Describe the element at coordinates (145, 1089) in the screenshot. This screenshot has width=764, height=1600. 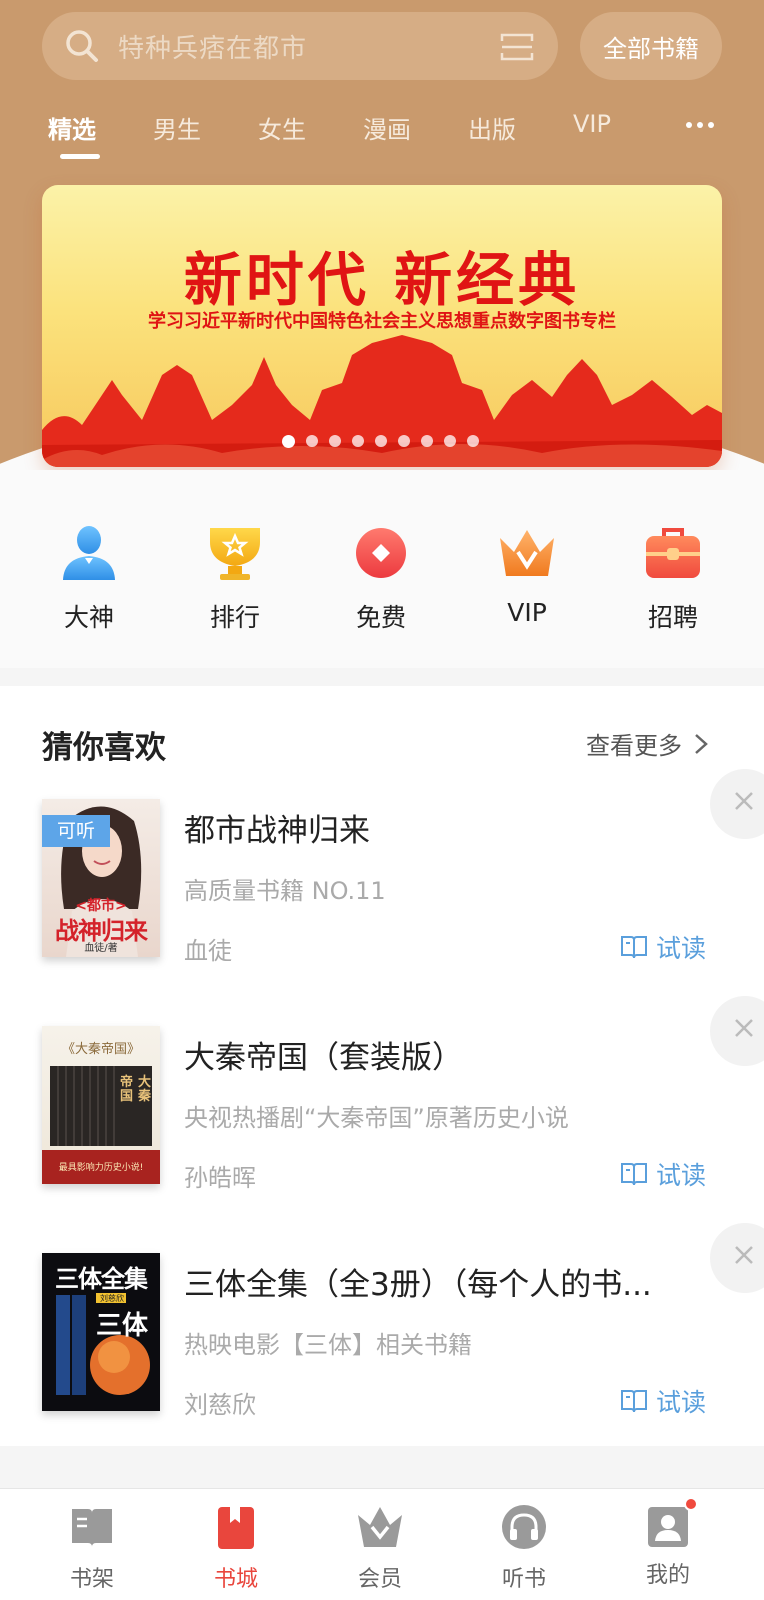
I see `cover-text: 大秦` at that location.